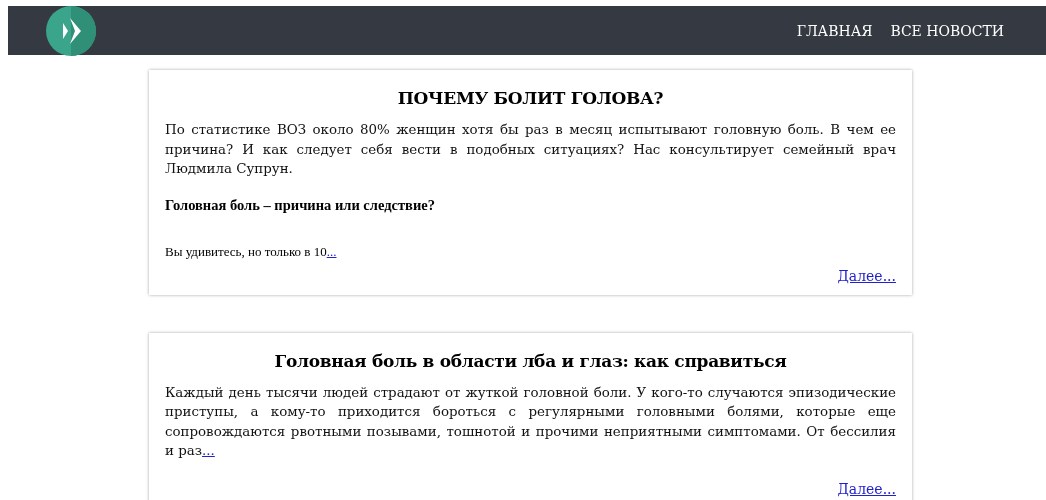 Image resolution: width=1046 pixels, height=500 pixels. I want to click on nav-link: ВСЕ НОВОСТИ, so click(947, 30).